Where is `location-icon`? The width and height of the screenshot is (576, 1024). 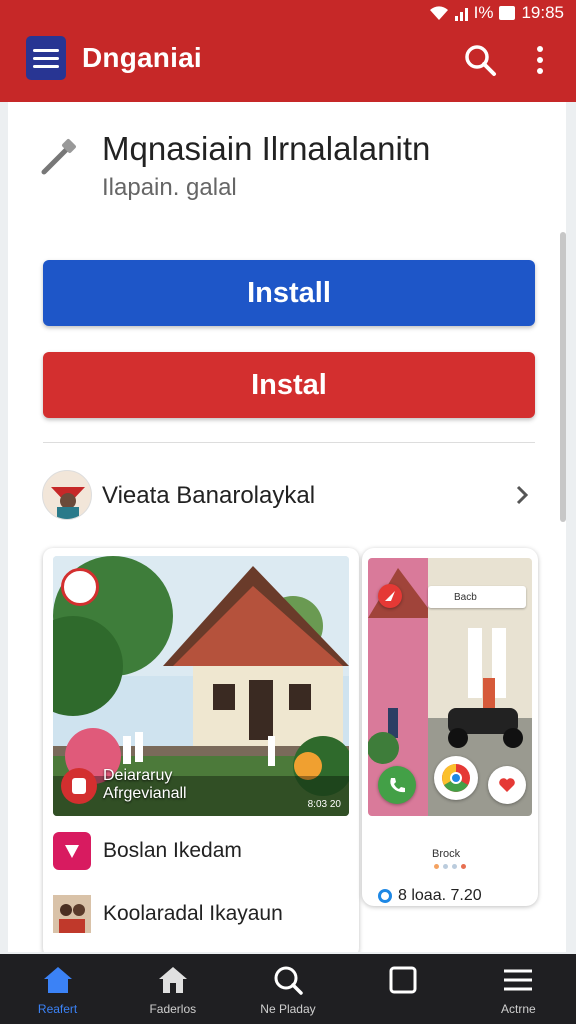
location-icon is located at coordinates (390, 596).